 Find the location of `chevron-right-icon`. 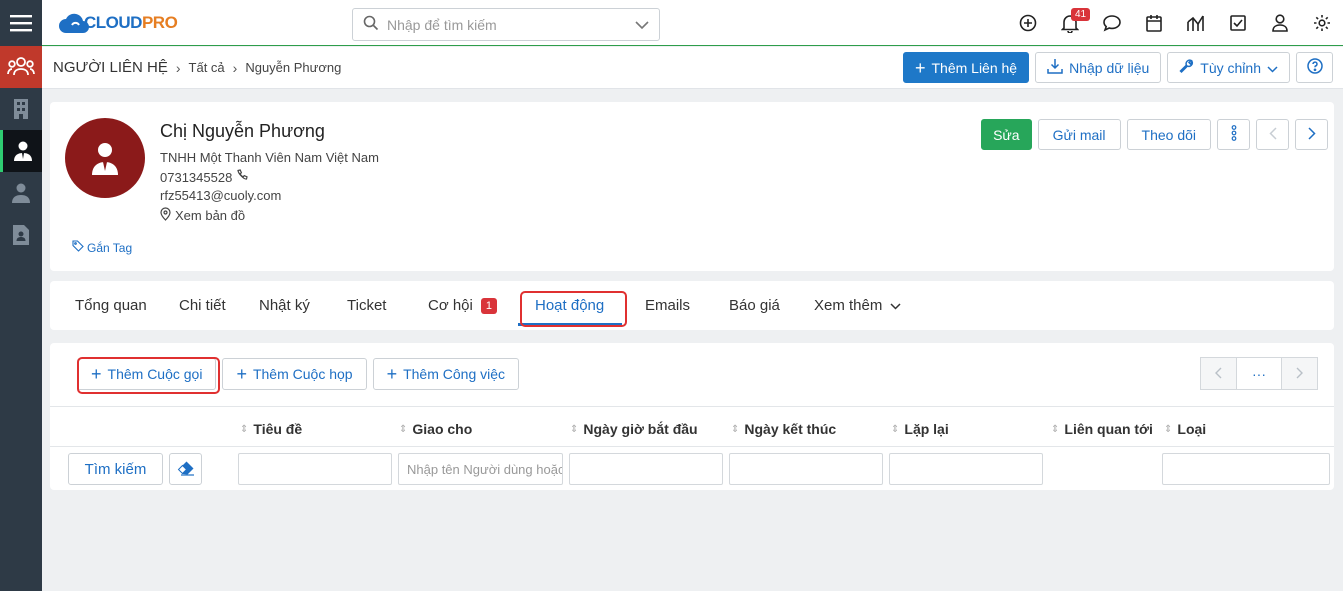

chevron-right-icon is located at coordinates (1311, 134).